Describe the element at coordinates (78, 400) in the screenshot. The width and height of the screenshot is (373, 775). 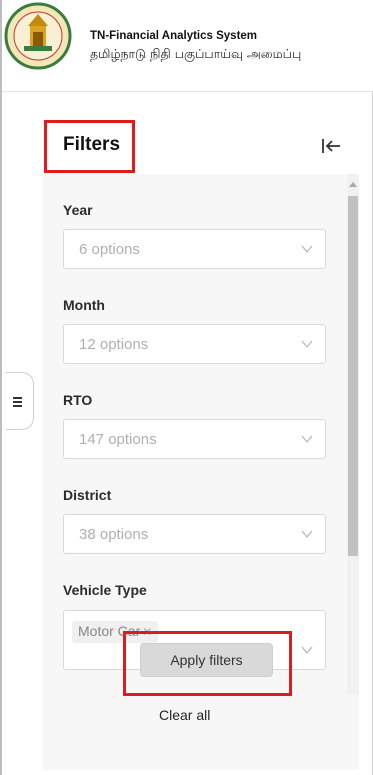
I see `rto-label: RTO` at that location.